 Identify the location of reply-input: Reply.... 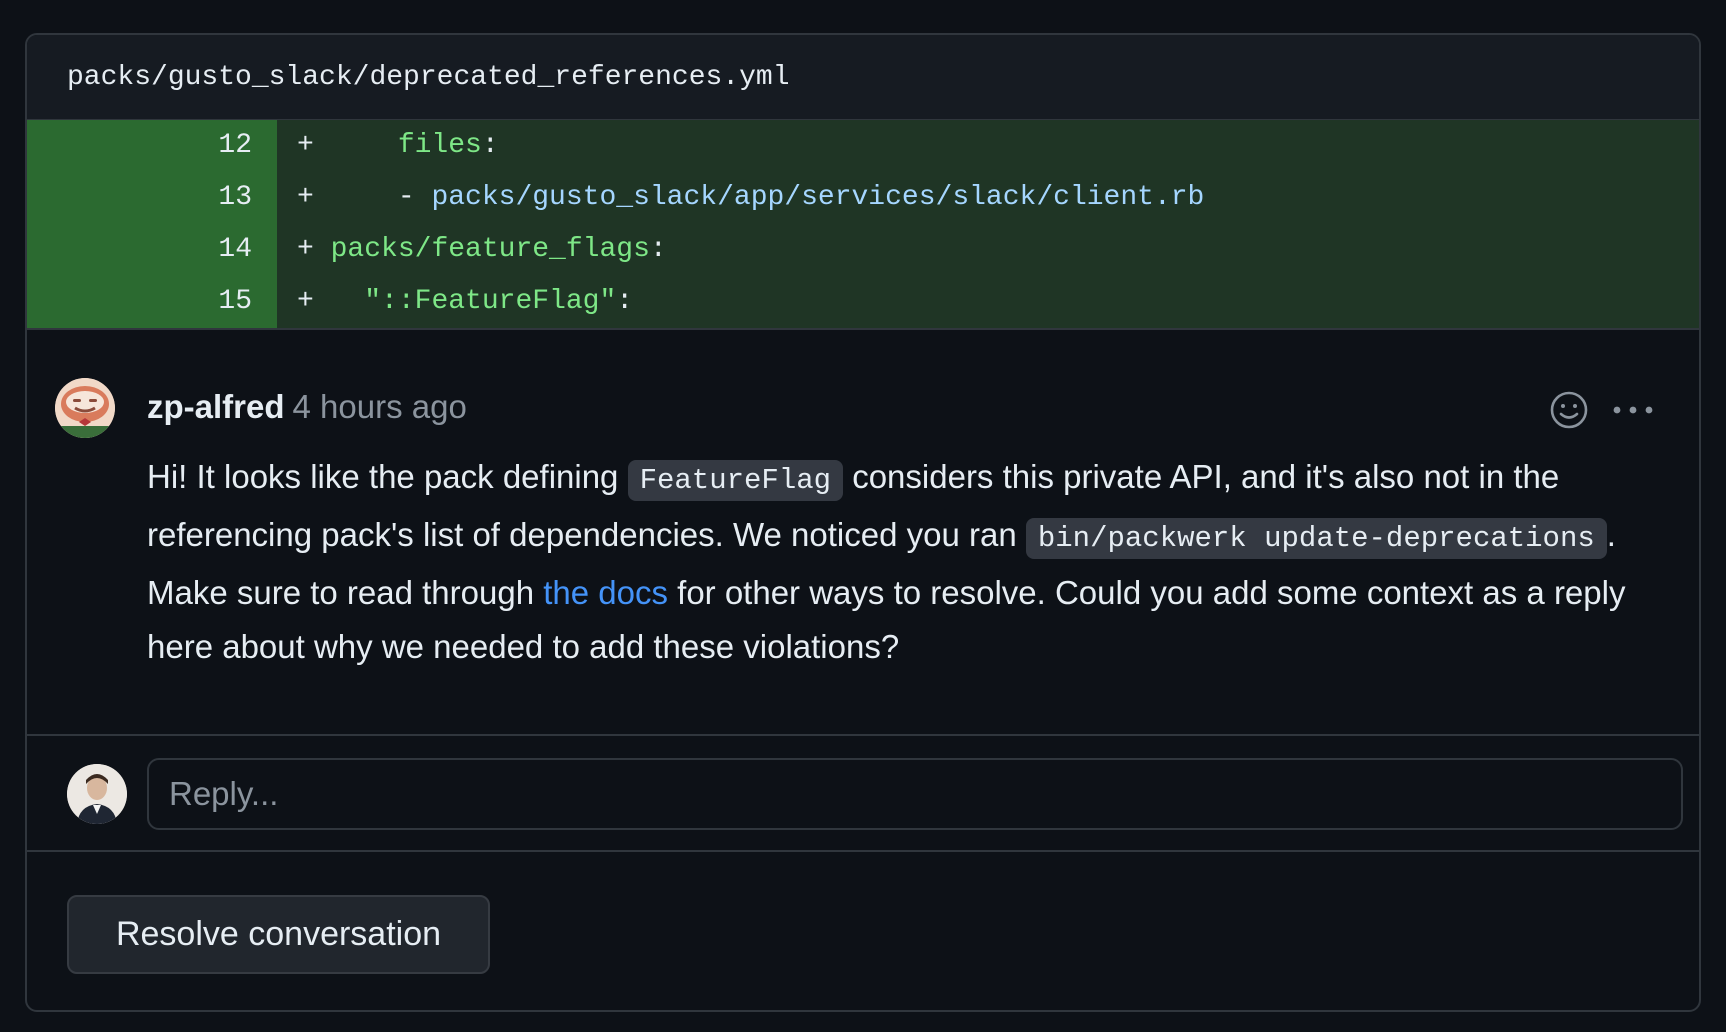
(915, 794).